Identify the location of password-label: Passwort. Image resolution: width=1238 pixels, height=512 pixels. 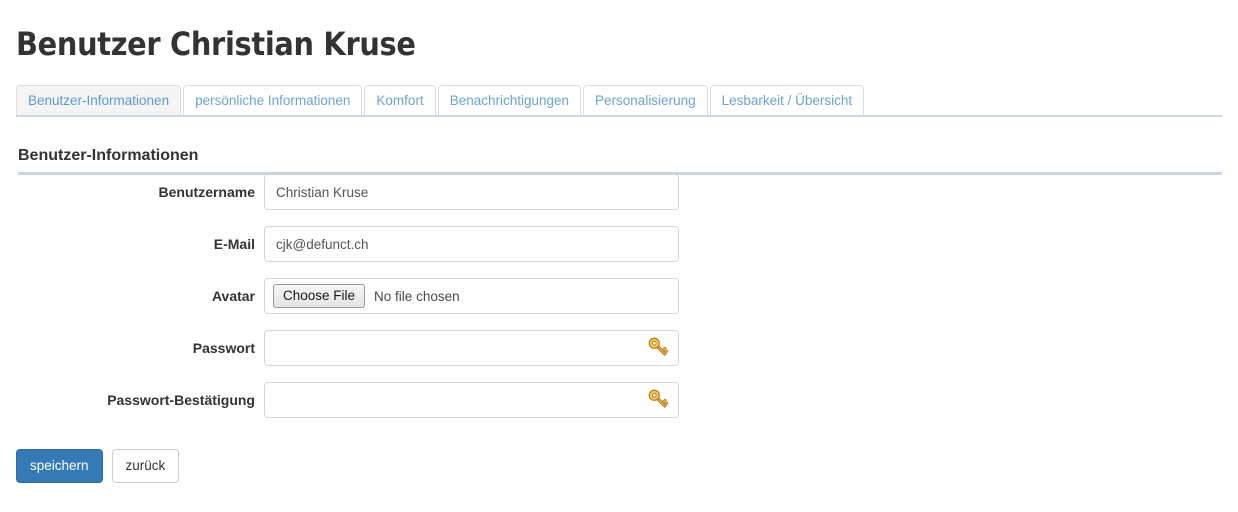
(223, 348).